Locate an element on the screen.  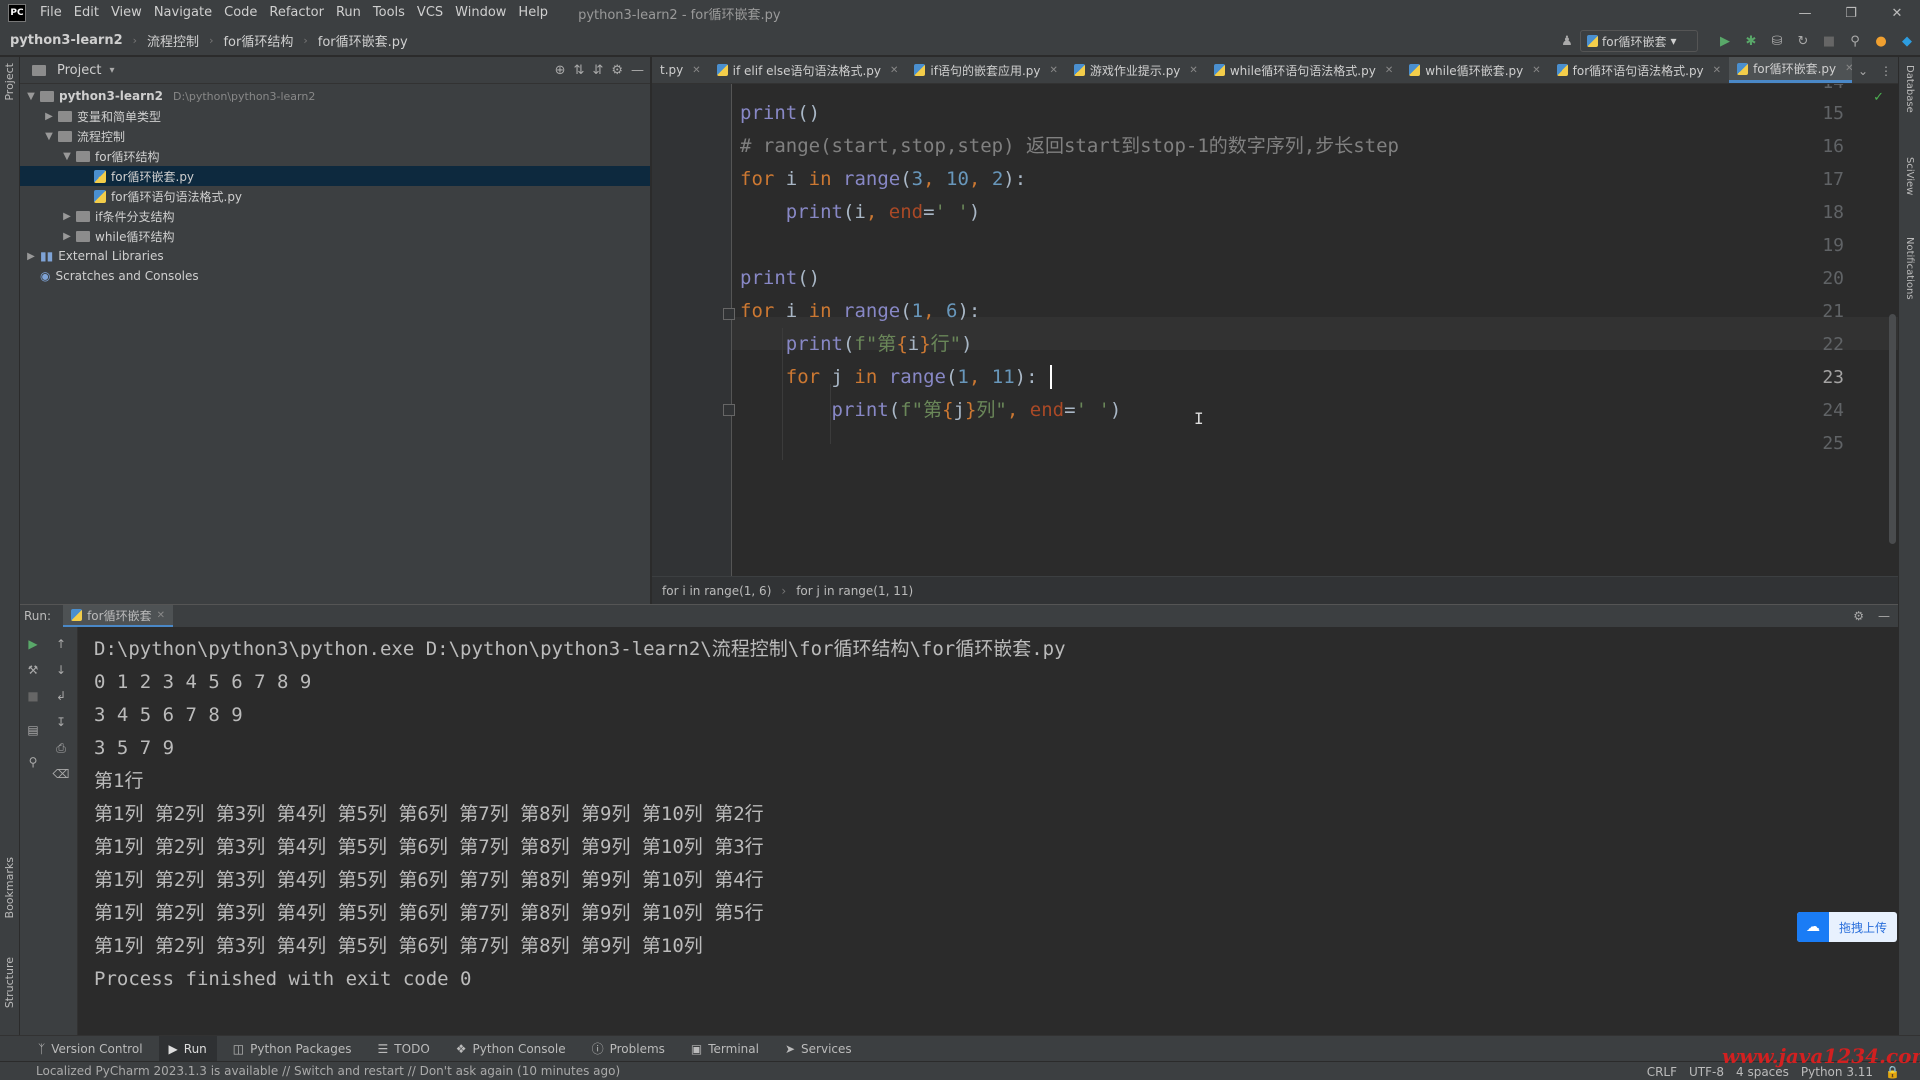
tree-item-folder: ▶ while循环结构 is located at coordinates (335, 236).